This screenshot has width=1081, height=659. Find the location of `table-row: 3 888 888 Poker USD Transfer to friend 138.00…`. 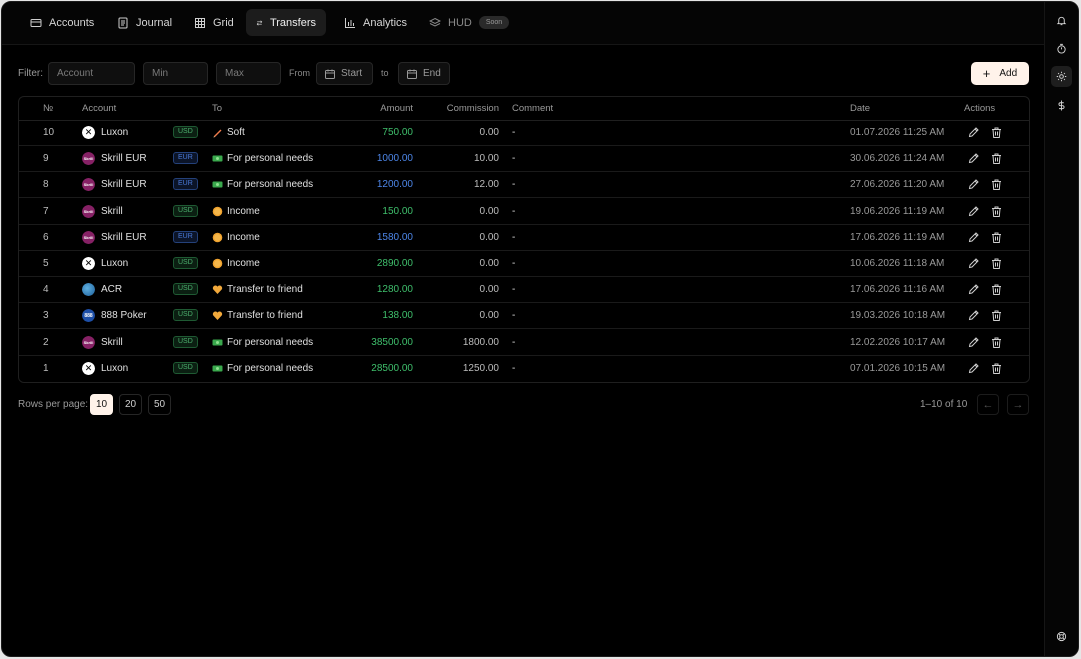

table-row: 3 888 888 Poker USD Transfer to friend 138.00… is located at coordinates (524, 316).